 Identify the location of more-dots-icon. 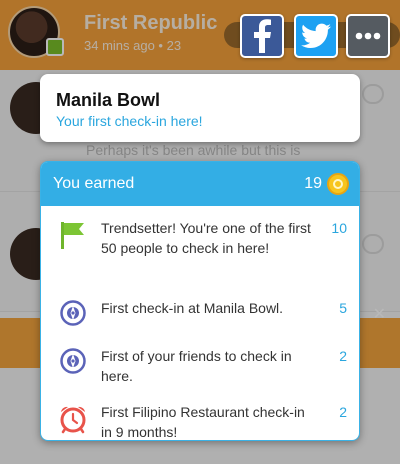
(368, 36).